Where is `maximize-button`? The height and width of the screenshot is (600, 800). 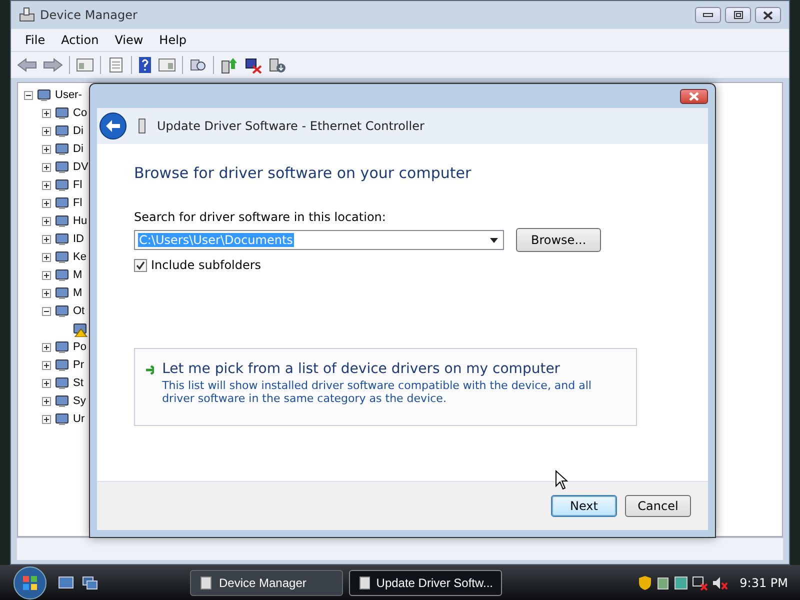 maximize-button is located at coordinates (738, 15).